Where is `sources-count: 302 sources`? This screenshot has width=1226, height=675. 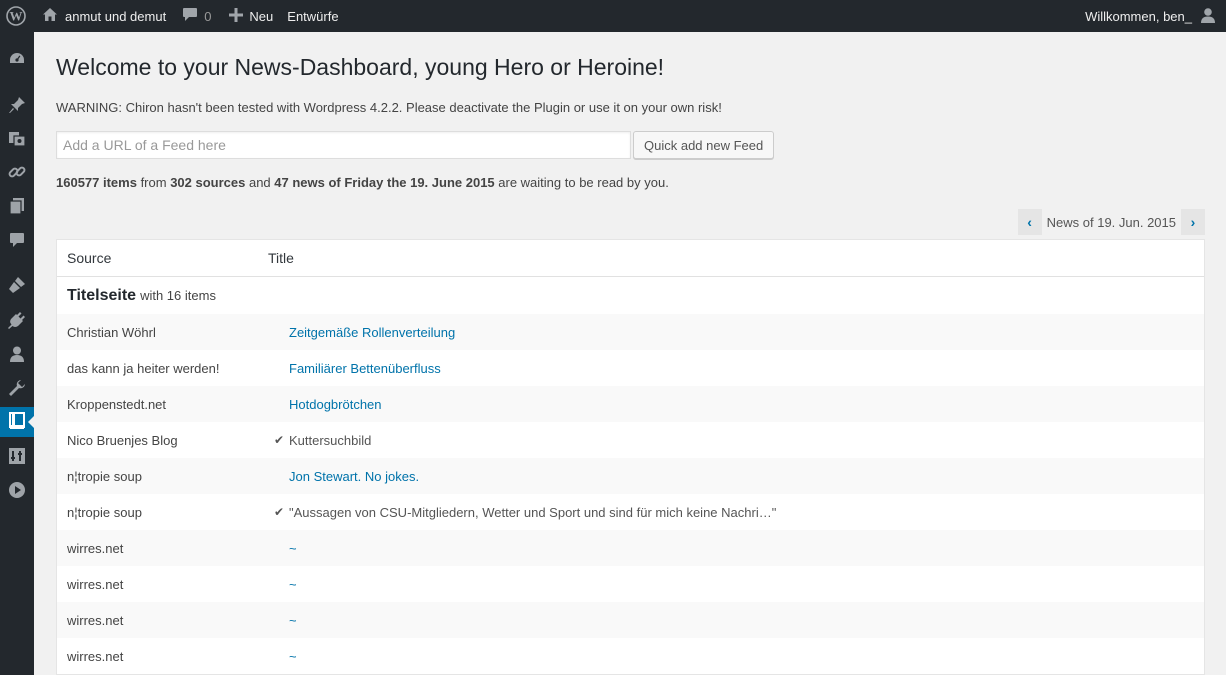
sources-count: 302 sources is located at coordinates (208, 182).